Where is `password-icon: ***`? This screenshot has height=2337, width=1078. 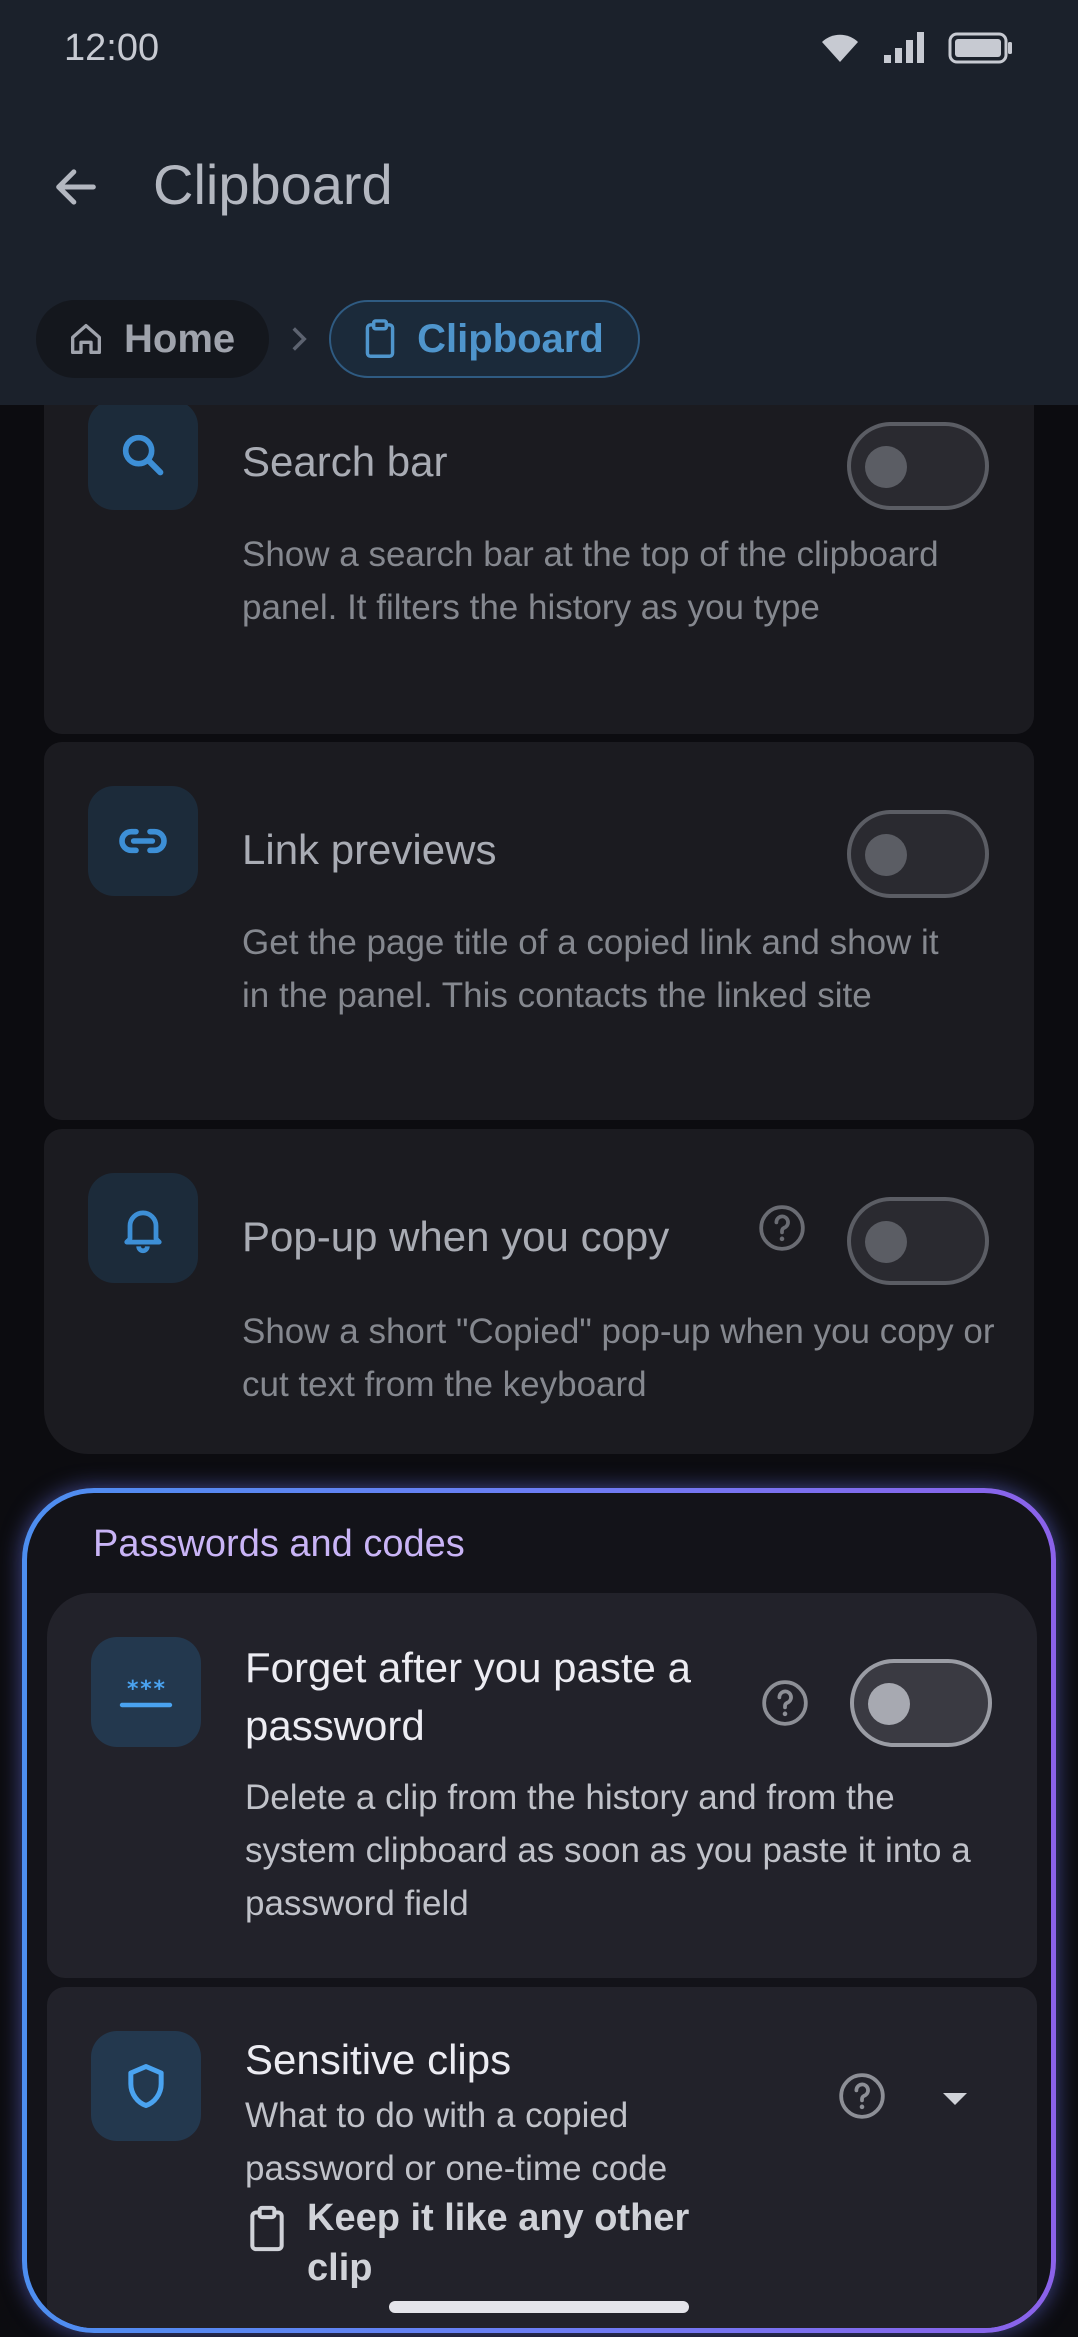 password-icon: *** is located at coordinates (146, 1692).